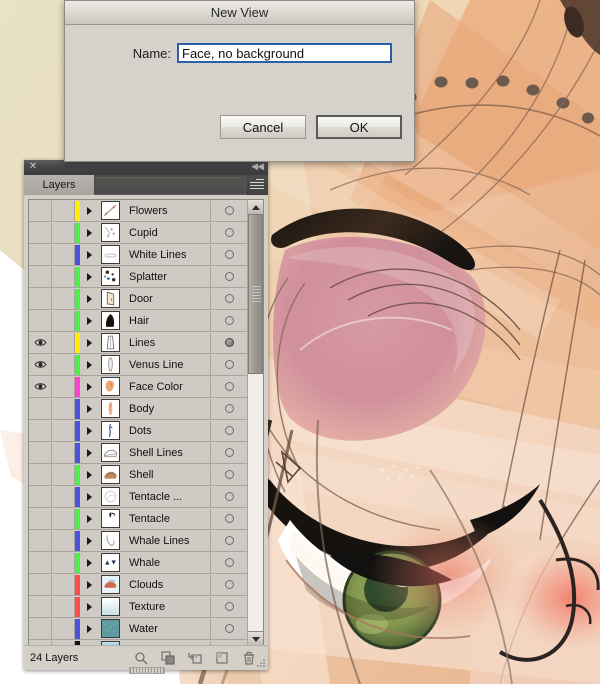 This screenshot has width=600, height=684. Describe the element at coordinates (165, 519) in the screenshot. I see `layer-name: Tentacle` at that location.